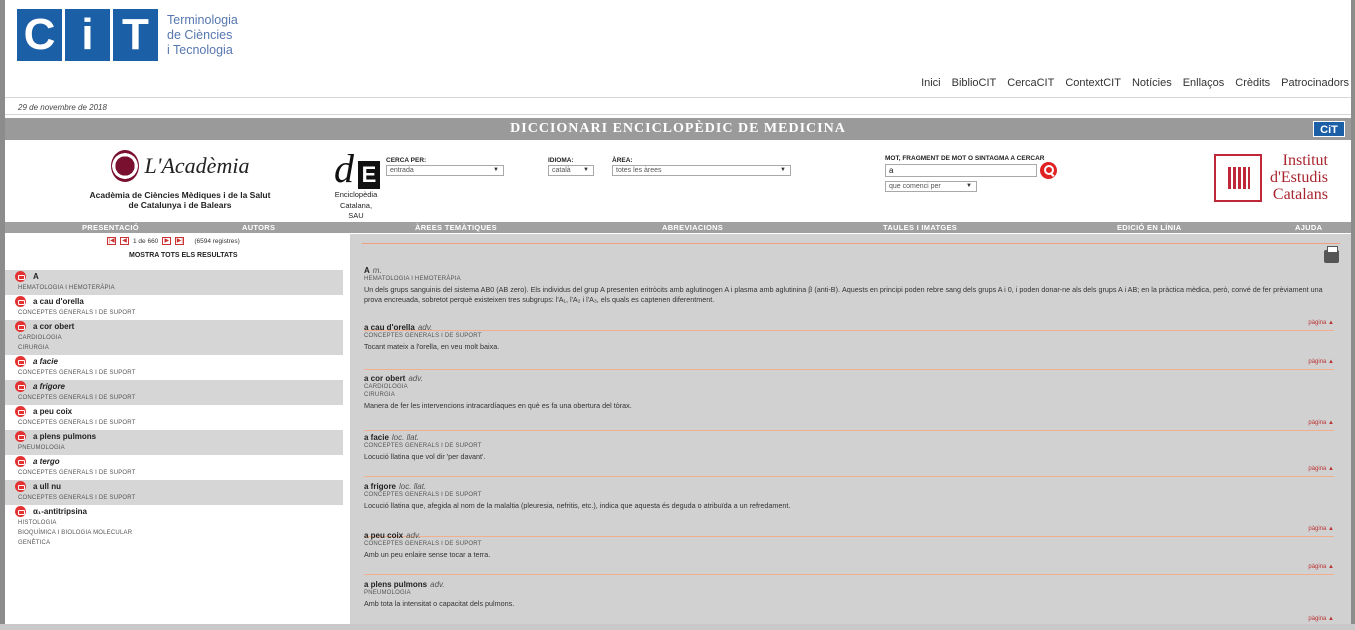 The height and width of the screenshot is (630, 1355). I want to click on enciclopedia-line3: SAU, so click(356, 215).